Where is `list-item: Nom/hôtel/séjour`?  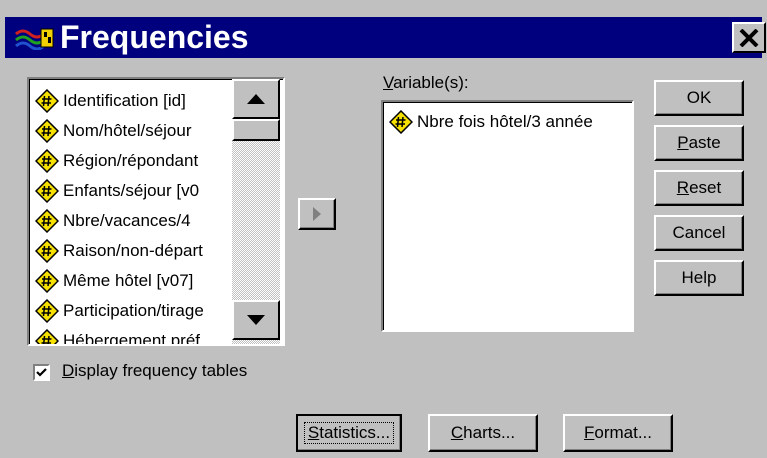 list-item: Nom/hôtel/séjour is located at coordinates (135, 131).